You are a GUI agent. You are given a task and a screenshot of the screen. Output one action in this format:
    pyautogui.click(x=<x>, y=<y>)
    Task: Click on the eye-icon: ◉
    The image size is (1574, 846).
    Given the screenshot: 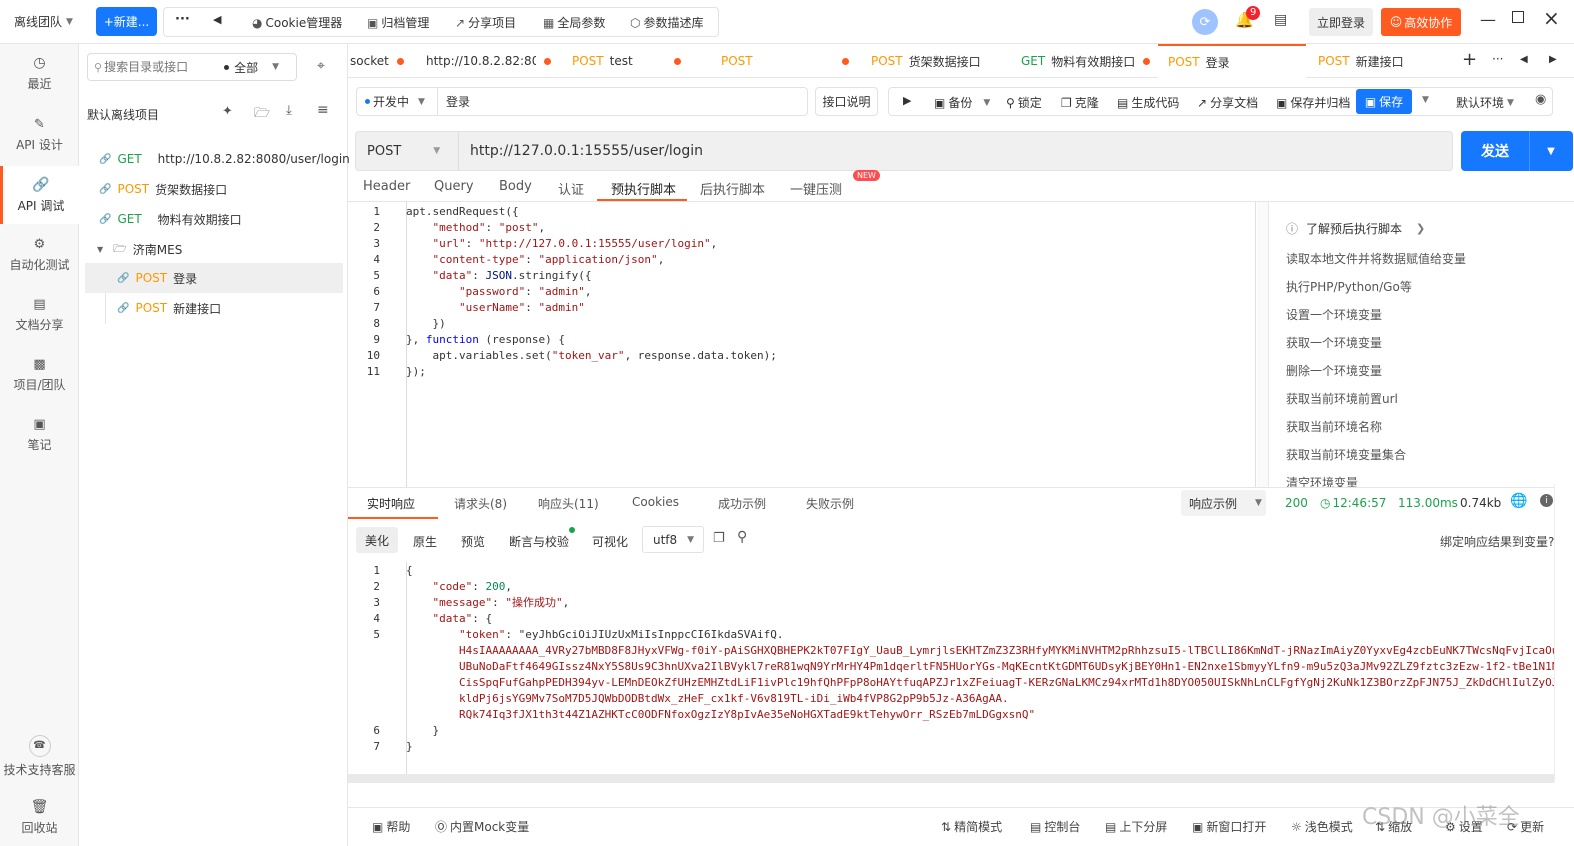 What is the action you would take?
    pyautogui.click(x=1540, y=99)
    